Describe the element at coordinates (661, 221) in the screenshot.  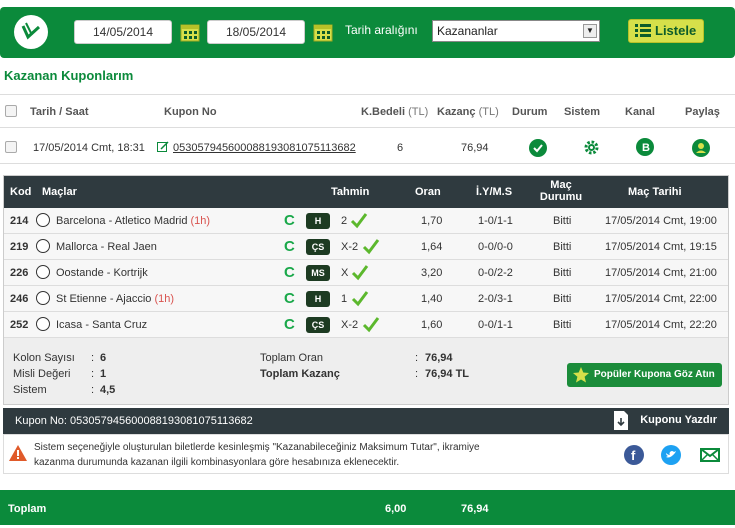
I see `match-date: 17/05/2014 Cmt, 19:00` at that location.